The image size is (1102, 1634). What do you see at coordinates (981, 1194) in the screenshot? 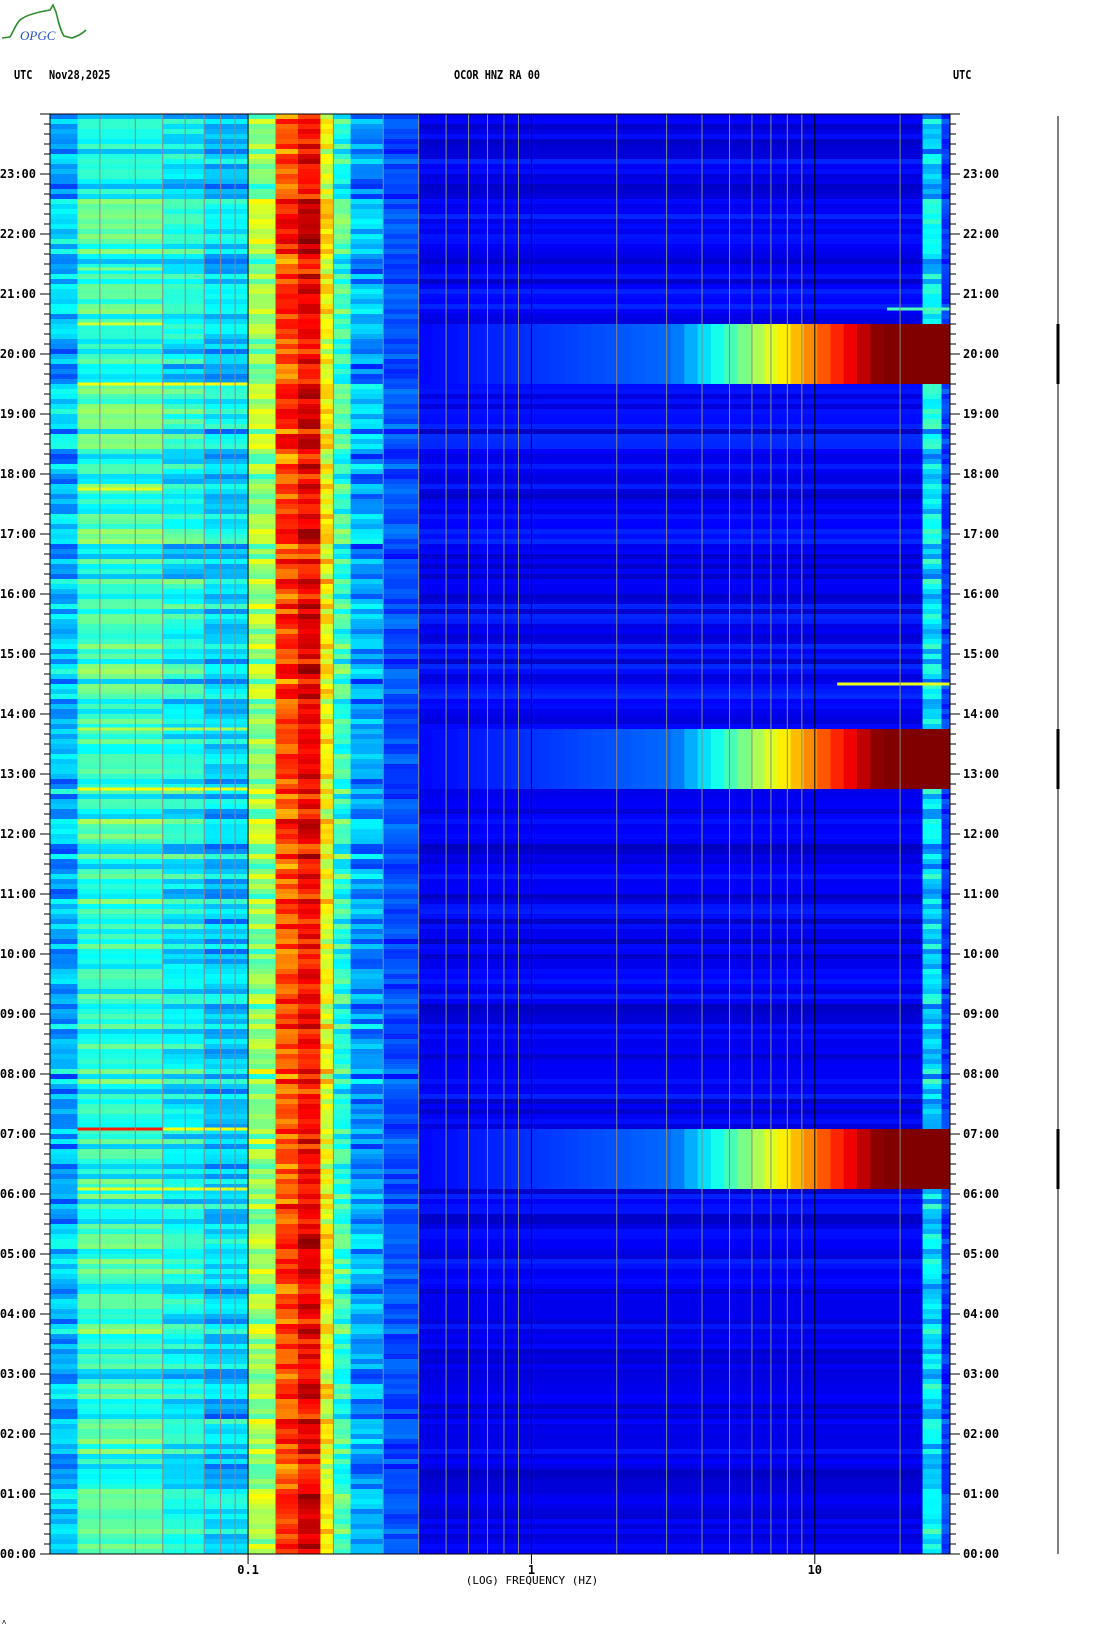
I see `y-tick-label-right: 06:00` at bounding box center [981, 1194].